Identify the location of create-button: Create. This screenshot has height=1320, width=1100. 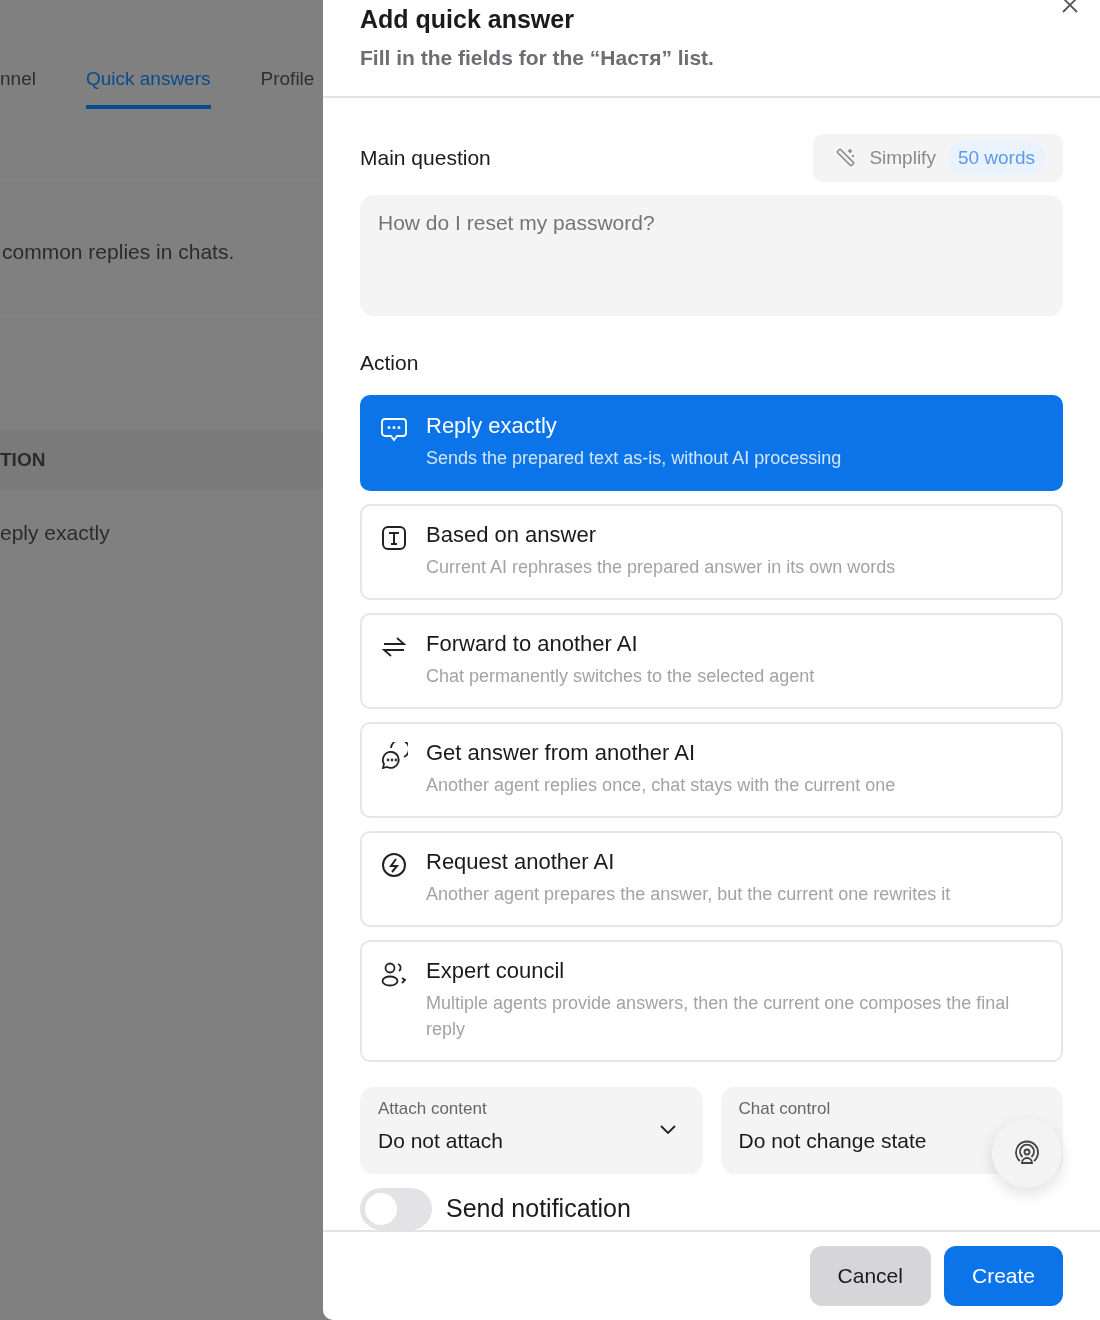
(1003, 1275).